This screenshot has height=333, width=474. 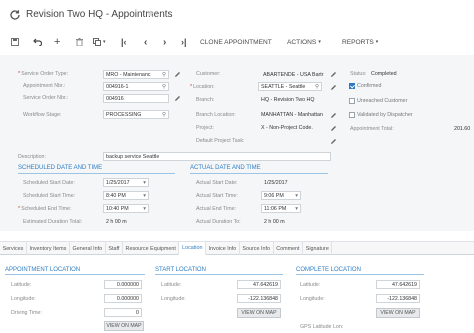 I want to click on service-order-type-label: Service Order Type:, so click(x=43, y=74).